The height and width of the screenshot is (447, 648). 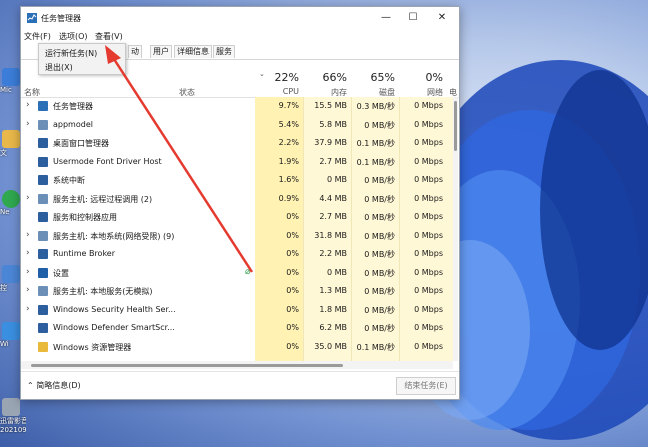 I want to click on process-name: 服务和控制器应用, so click(x=85, y=217).